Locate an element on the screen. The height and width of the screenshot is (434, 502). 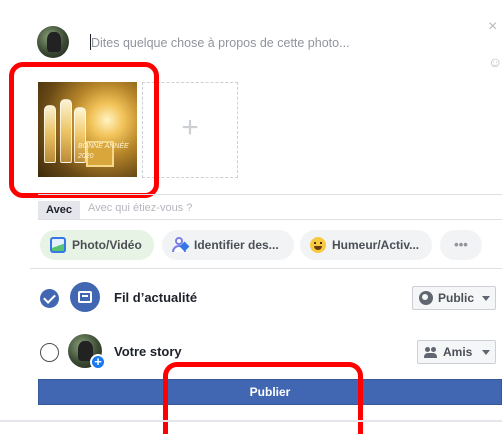
feed-checkbox is located at coordinates (49, 298).